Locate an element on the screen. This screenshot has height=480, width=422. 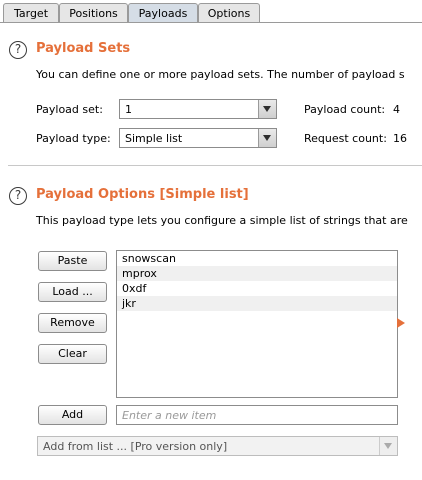
payload-type-value: Simple list is located at coordinates (154, 138).